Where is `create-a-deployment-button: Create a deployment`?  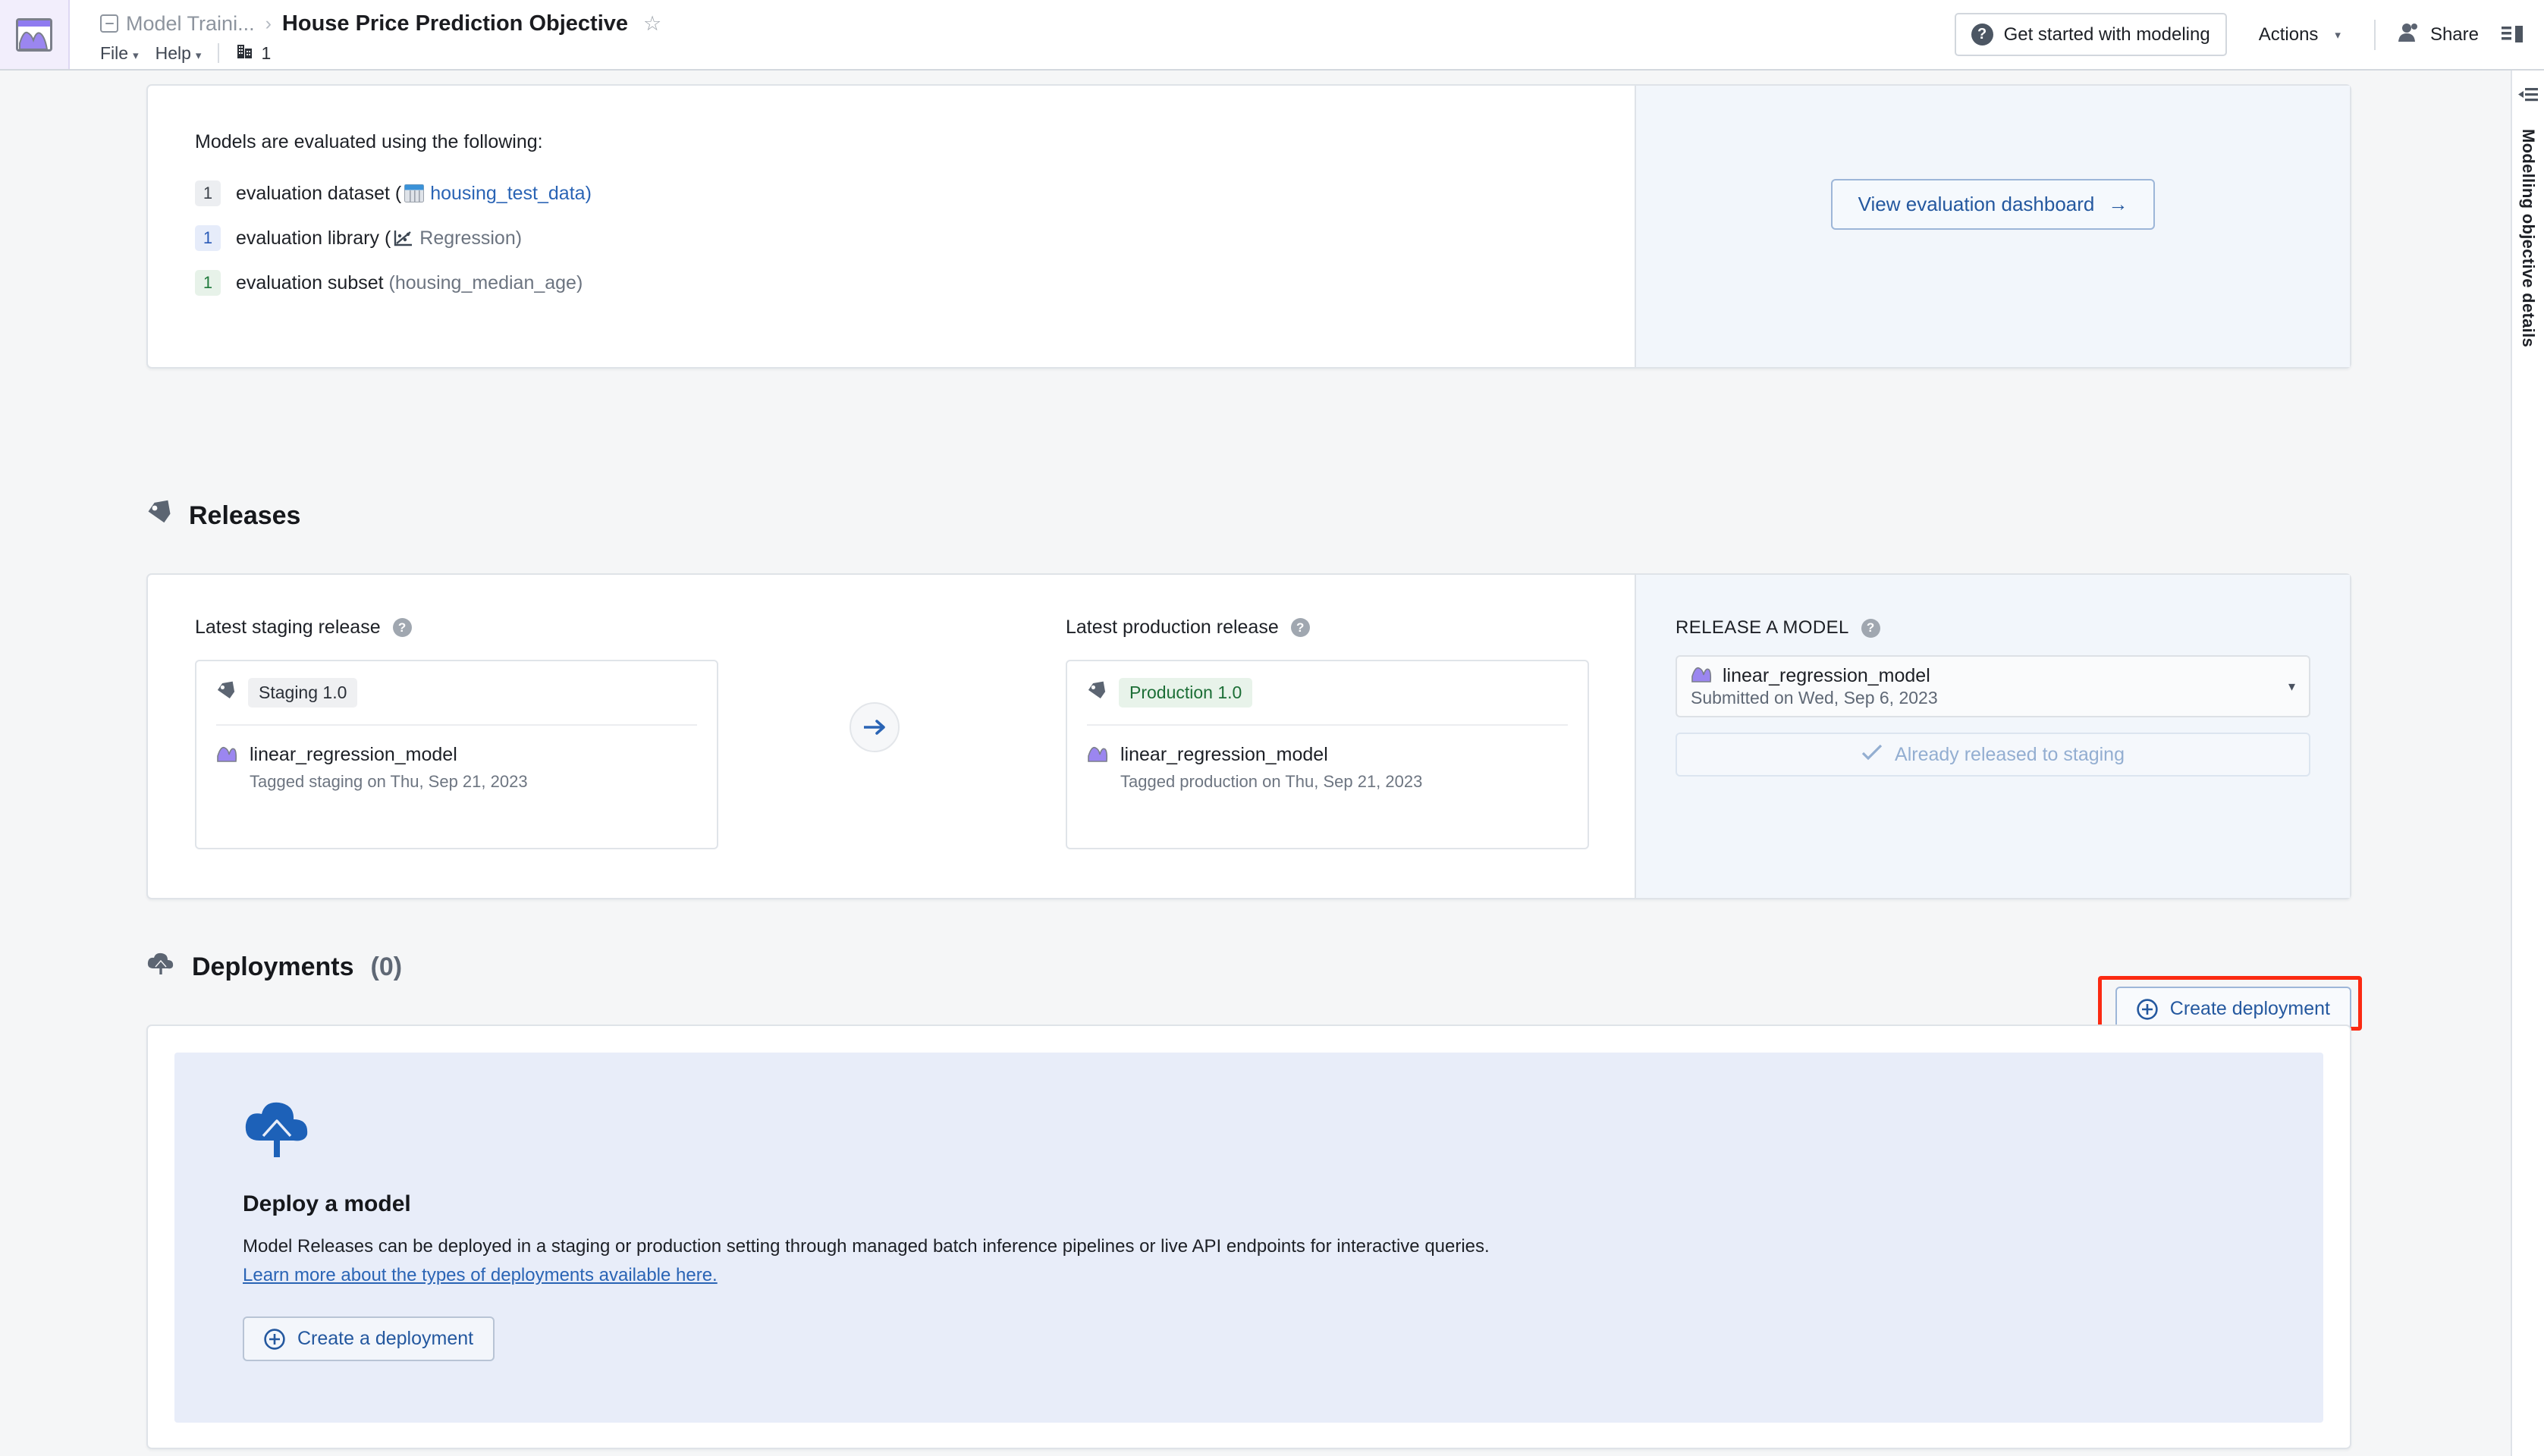 create-a-deployment-button: Create a deployment is located at coordinates (369, 1338).